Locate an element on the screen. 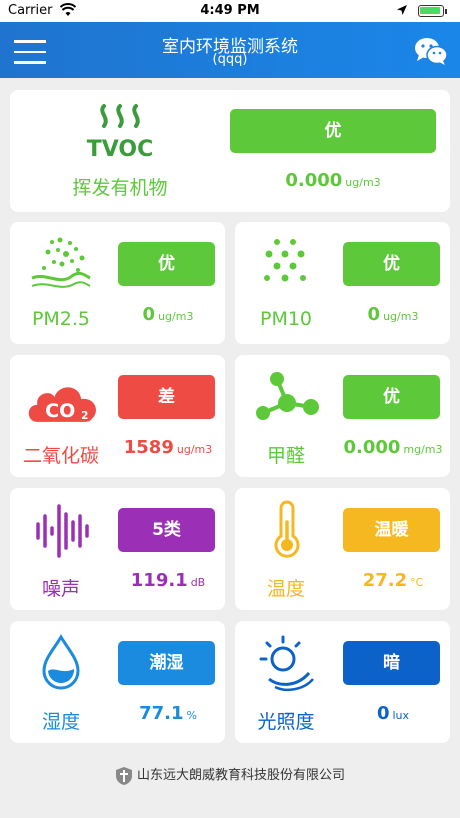 This screenshot has width=460, height=818. pm25-icon is located at coordinates (61, 262).